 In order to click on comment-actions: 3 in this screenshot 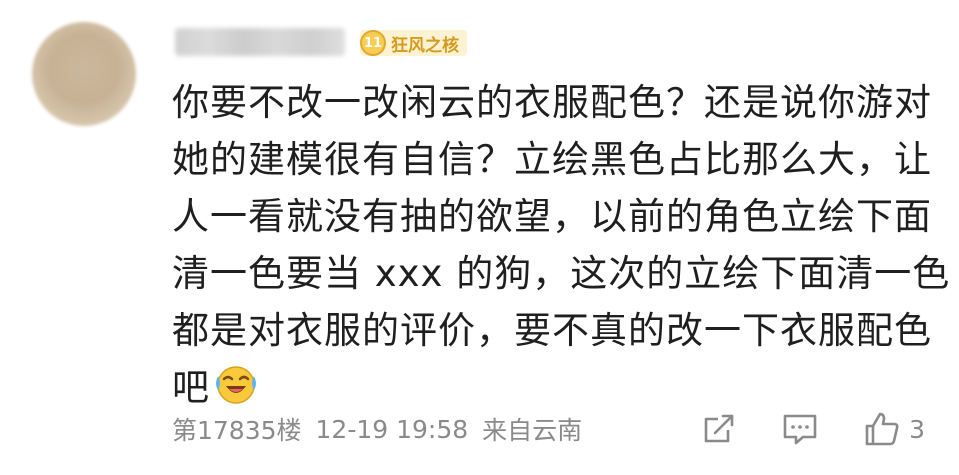, I will do `click(791, 429)`.